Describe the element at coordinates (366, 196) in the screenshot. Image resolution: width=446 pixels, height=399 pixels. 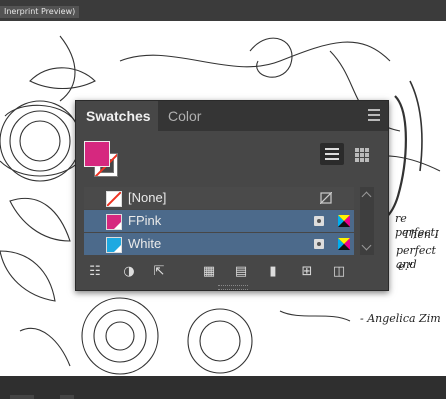
I see `scroll-up-icon` at that location.